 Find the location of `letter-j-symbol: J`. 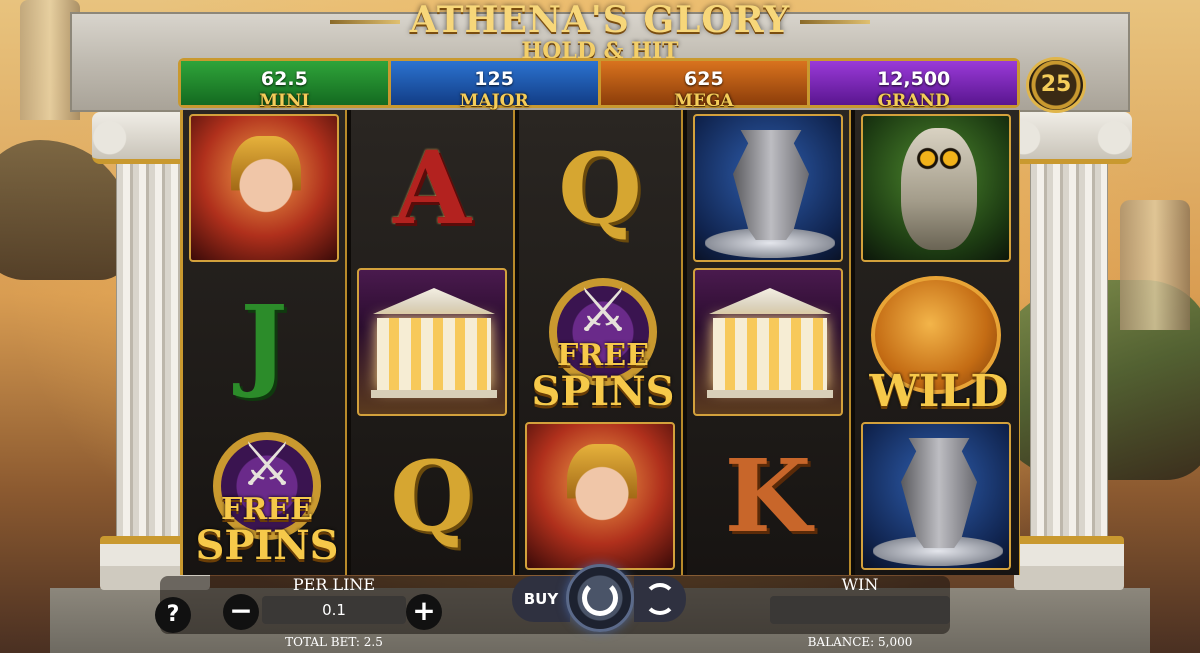

letter-j-symbol: J is located at coordinates (264, 342).